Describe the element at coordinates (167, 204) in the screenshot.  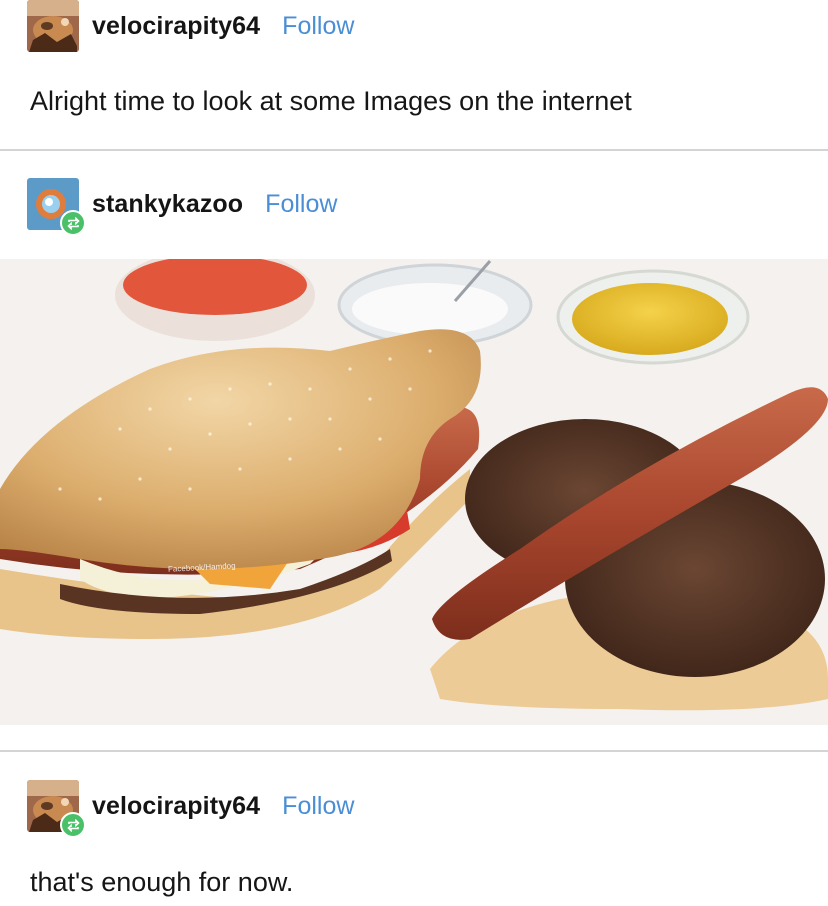
I see `username: stankykazoo` at that location.